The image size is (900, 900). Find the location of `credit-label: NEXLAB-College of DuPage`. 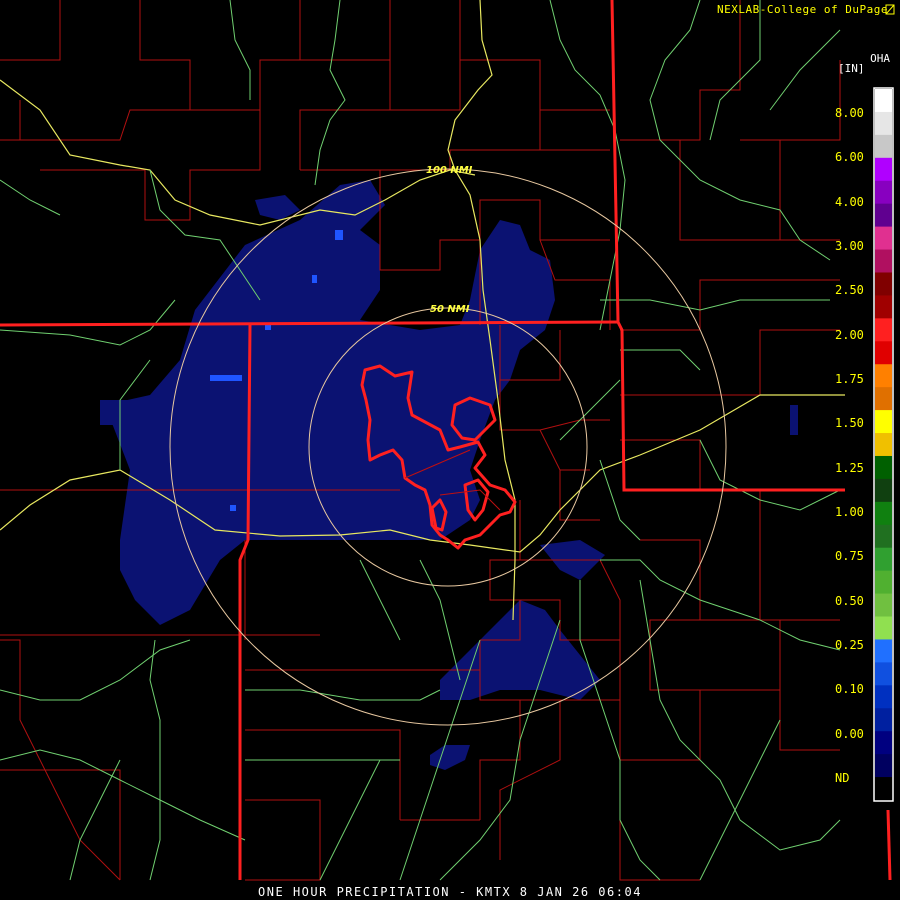

credit-label: NEXLAB-College of DuPage is located at coordinates (802, 9).